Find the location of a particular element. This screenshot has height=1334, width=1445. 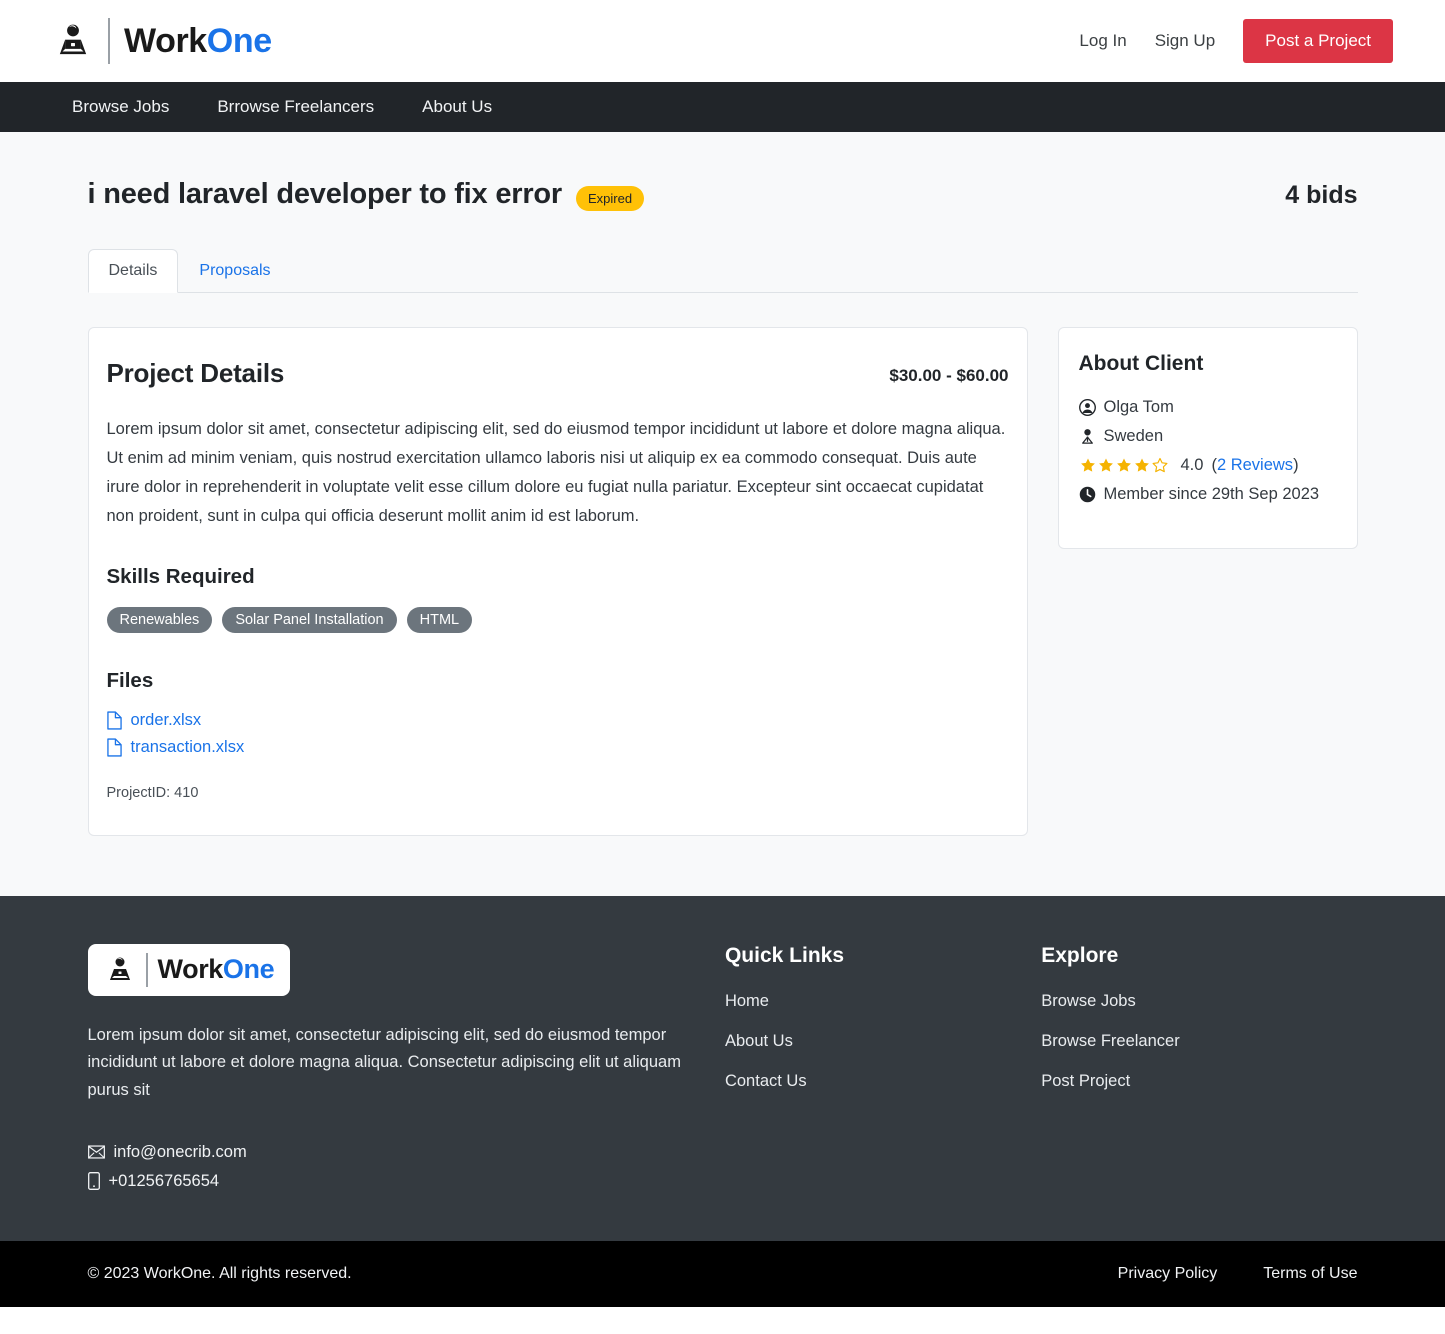

footer-email: info@onecrib.com is located at coordinates (180, 1151).